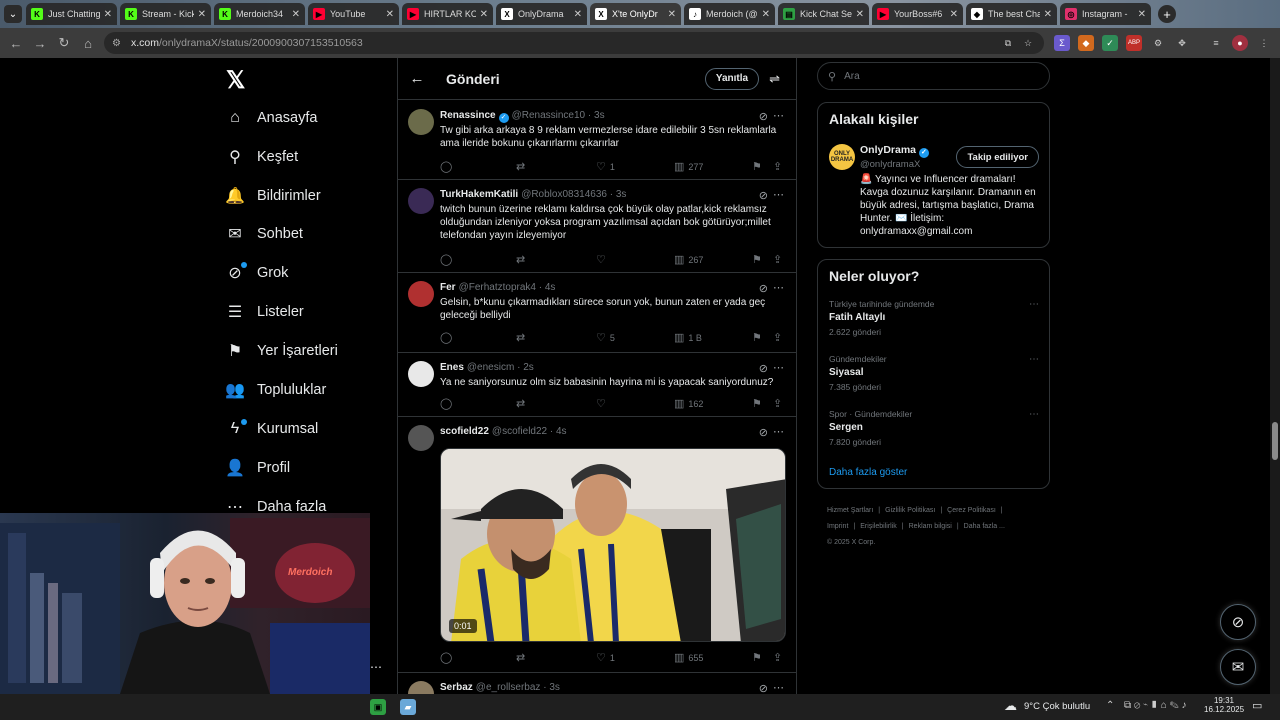 The width and height of the screenshot is (1280, 720). I want to click on nav-item-grok: ⊘ Grok, so click(255, 273).